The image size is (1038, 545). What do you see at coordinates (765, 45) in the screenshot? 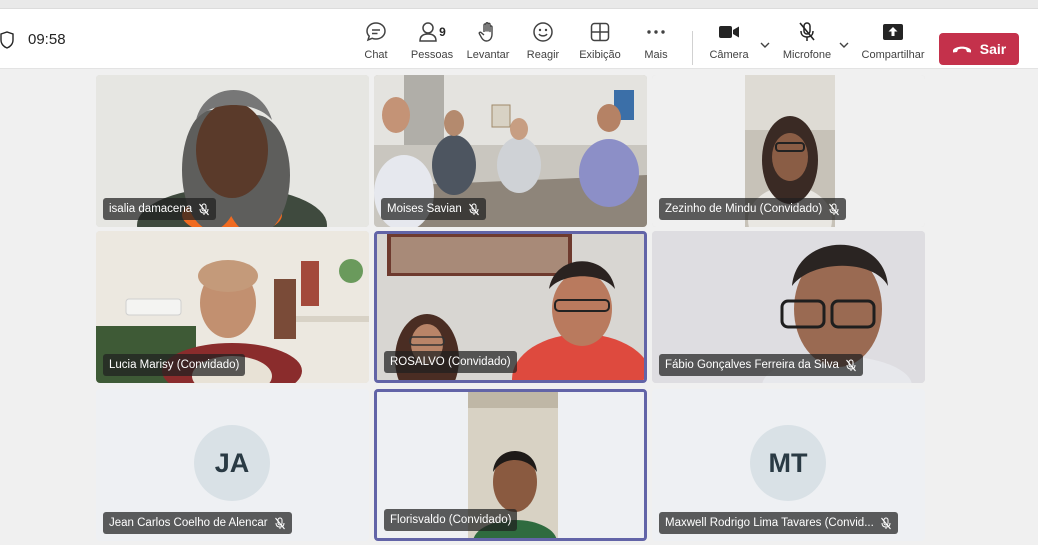
I see `camera-options-chevron-icon` at bounding box center [765, 45].